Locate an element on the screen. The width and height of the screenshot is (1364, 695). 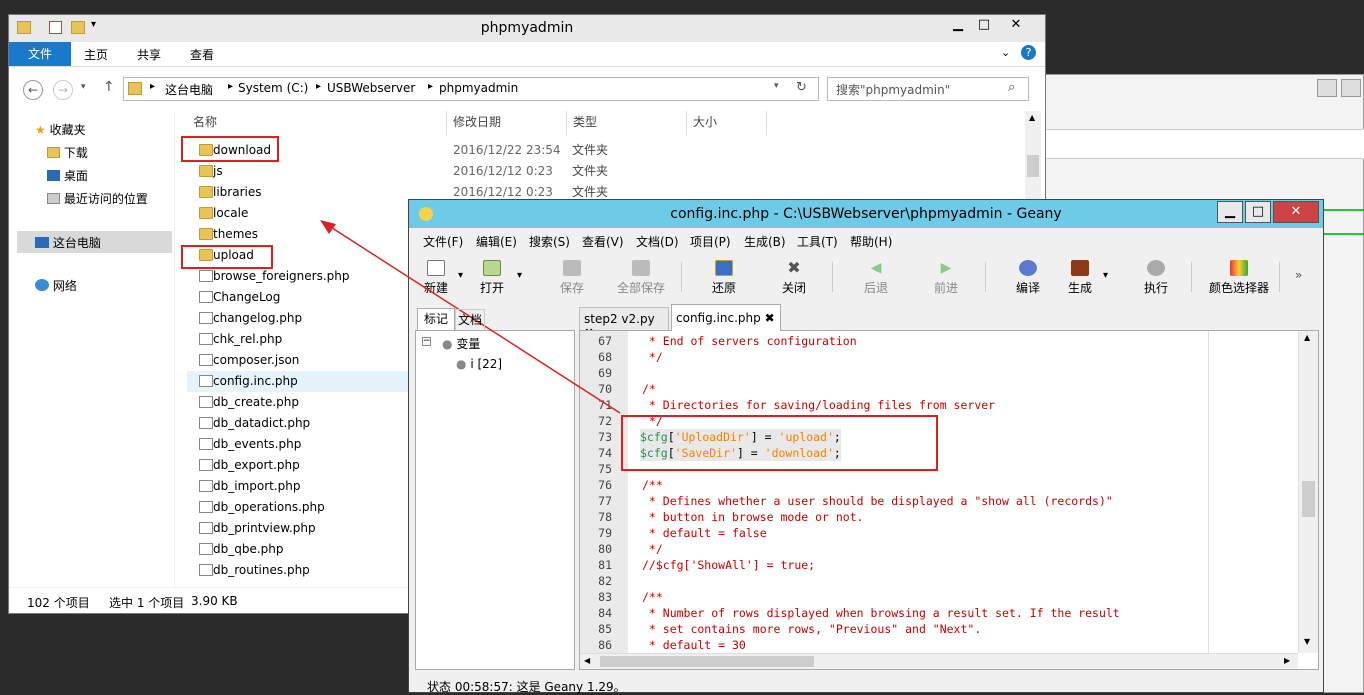
tab-symbols: 标记 is located at coordinates (436, 319).